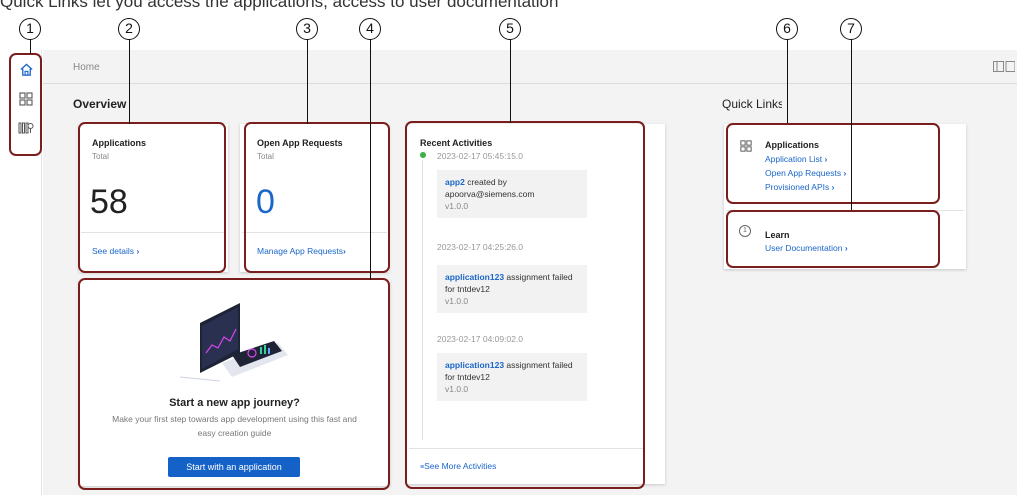 This screenshot has width=1017, height=495. Describe the element at coordinates (109, 202) in the screenshot. I see `applications-count: 58` at that location.